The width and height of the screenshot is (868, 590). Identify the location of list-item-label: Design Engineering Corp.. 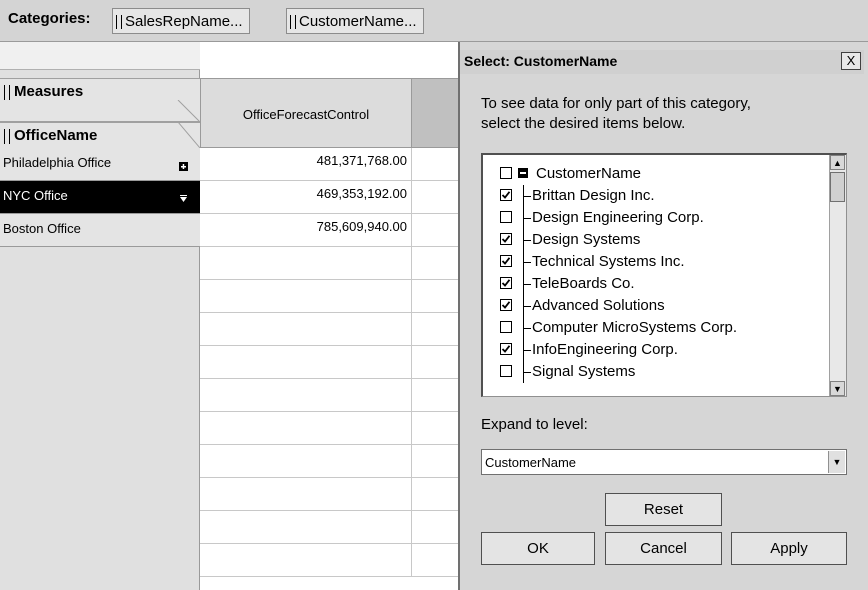
(618, 217).